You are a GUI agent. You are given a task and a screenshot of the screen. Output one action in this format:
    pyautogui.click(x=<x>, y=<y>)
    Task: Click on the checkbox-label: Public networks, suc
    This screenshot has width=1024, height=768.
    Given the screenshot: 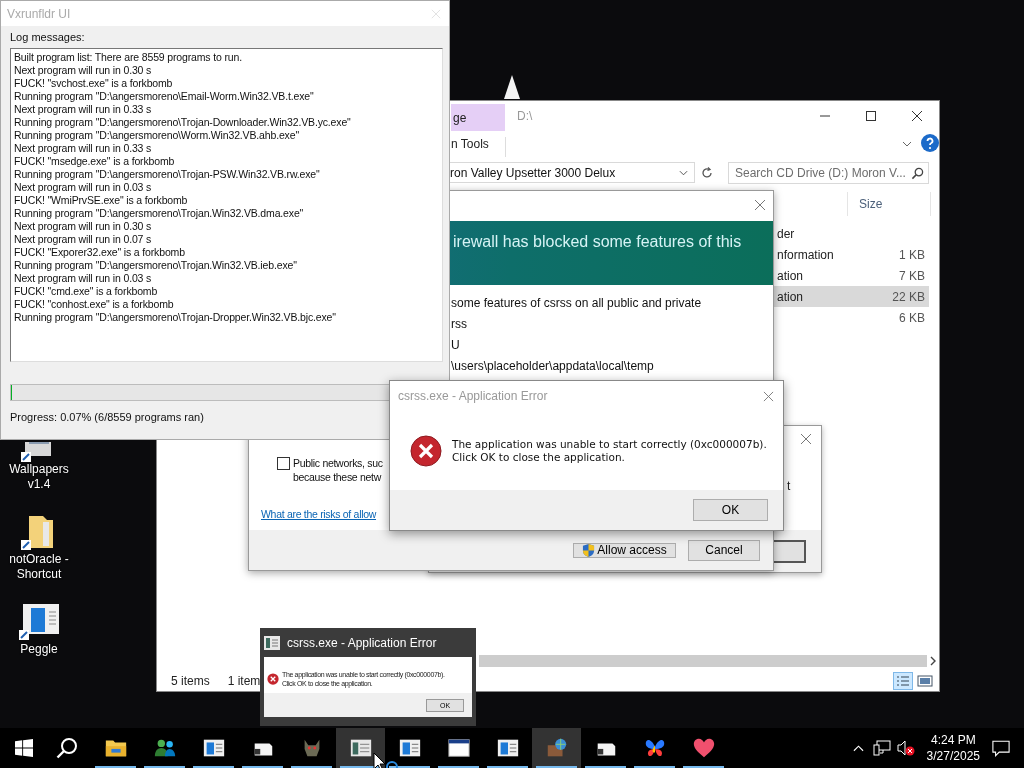 What is the action you would take?
    pyautogui.click(x=338, y=463)
    